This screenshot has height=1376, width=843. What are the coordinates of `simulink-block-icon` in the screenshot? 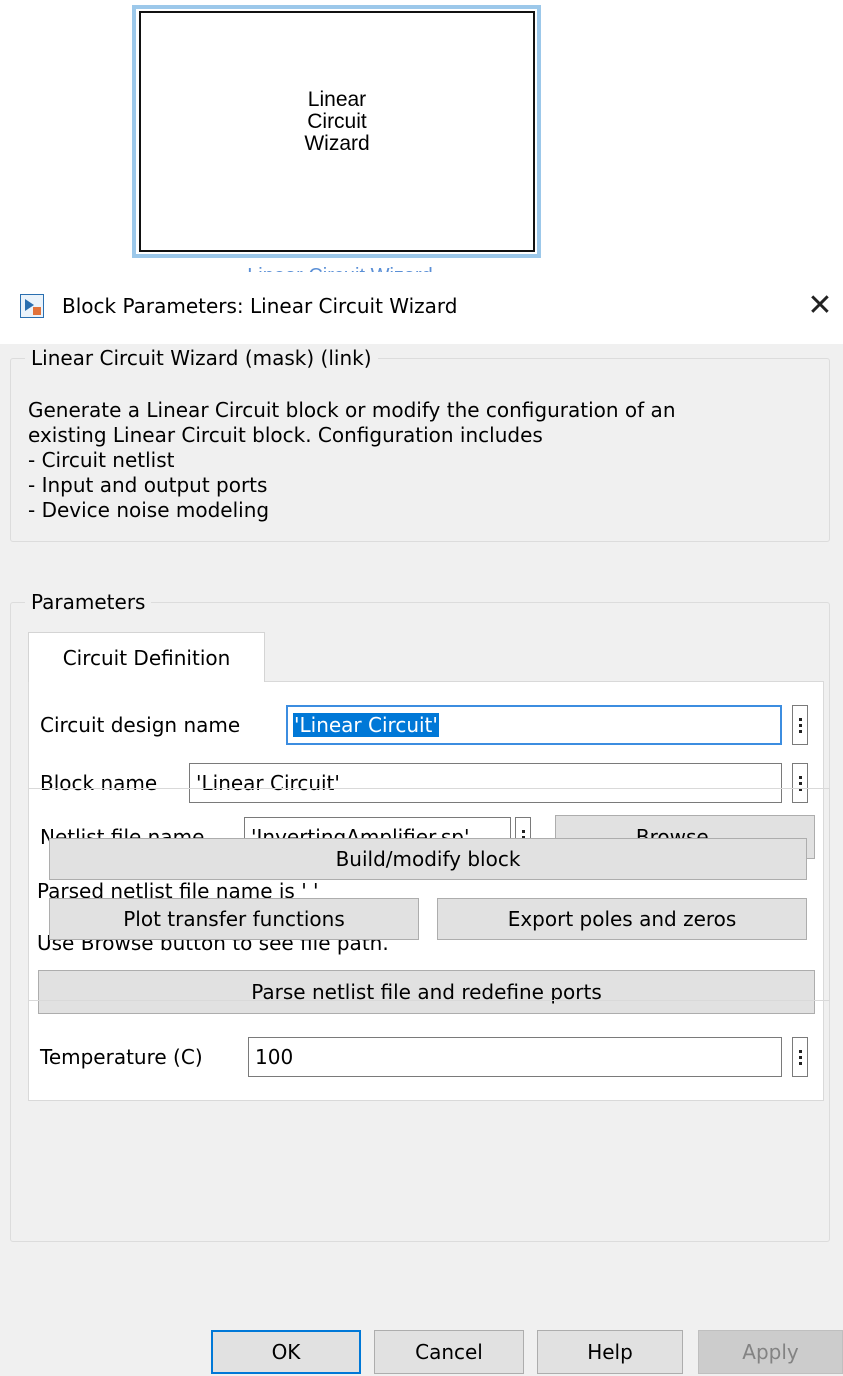 It's located at (32, 306).